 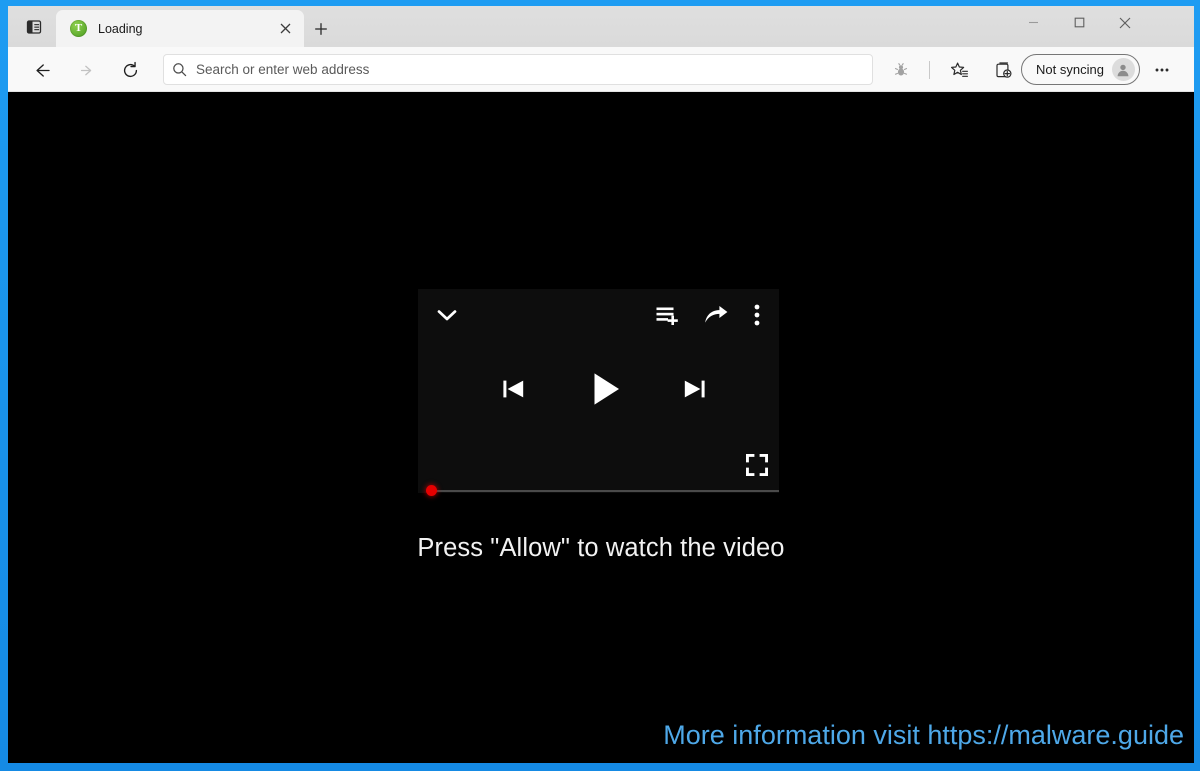 I want to click on chevron-down-glyph, so click(x=447, y=315).